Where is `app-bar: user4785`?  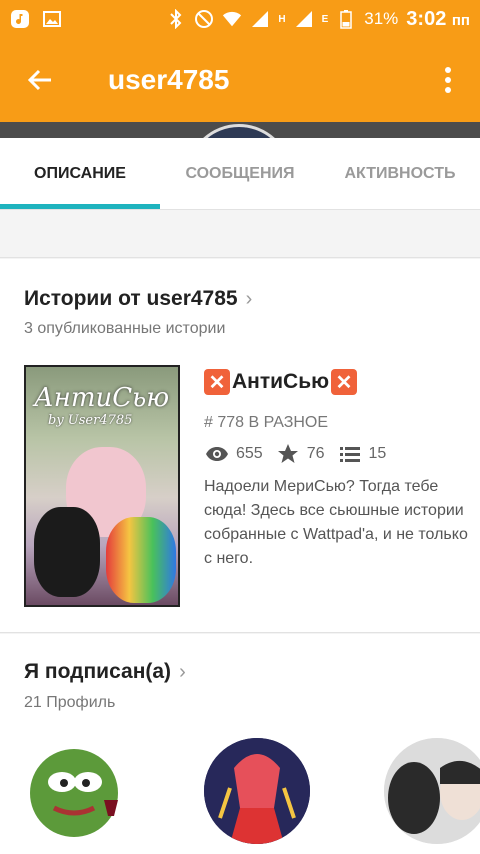
app-bar: user4785 is located at coordinates (240, 80).